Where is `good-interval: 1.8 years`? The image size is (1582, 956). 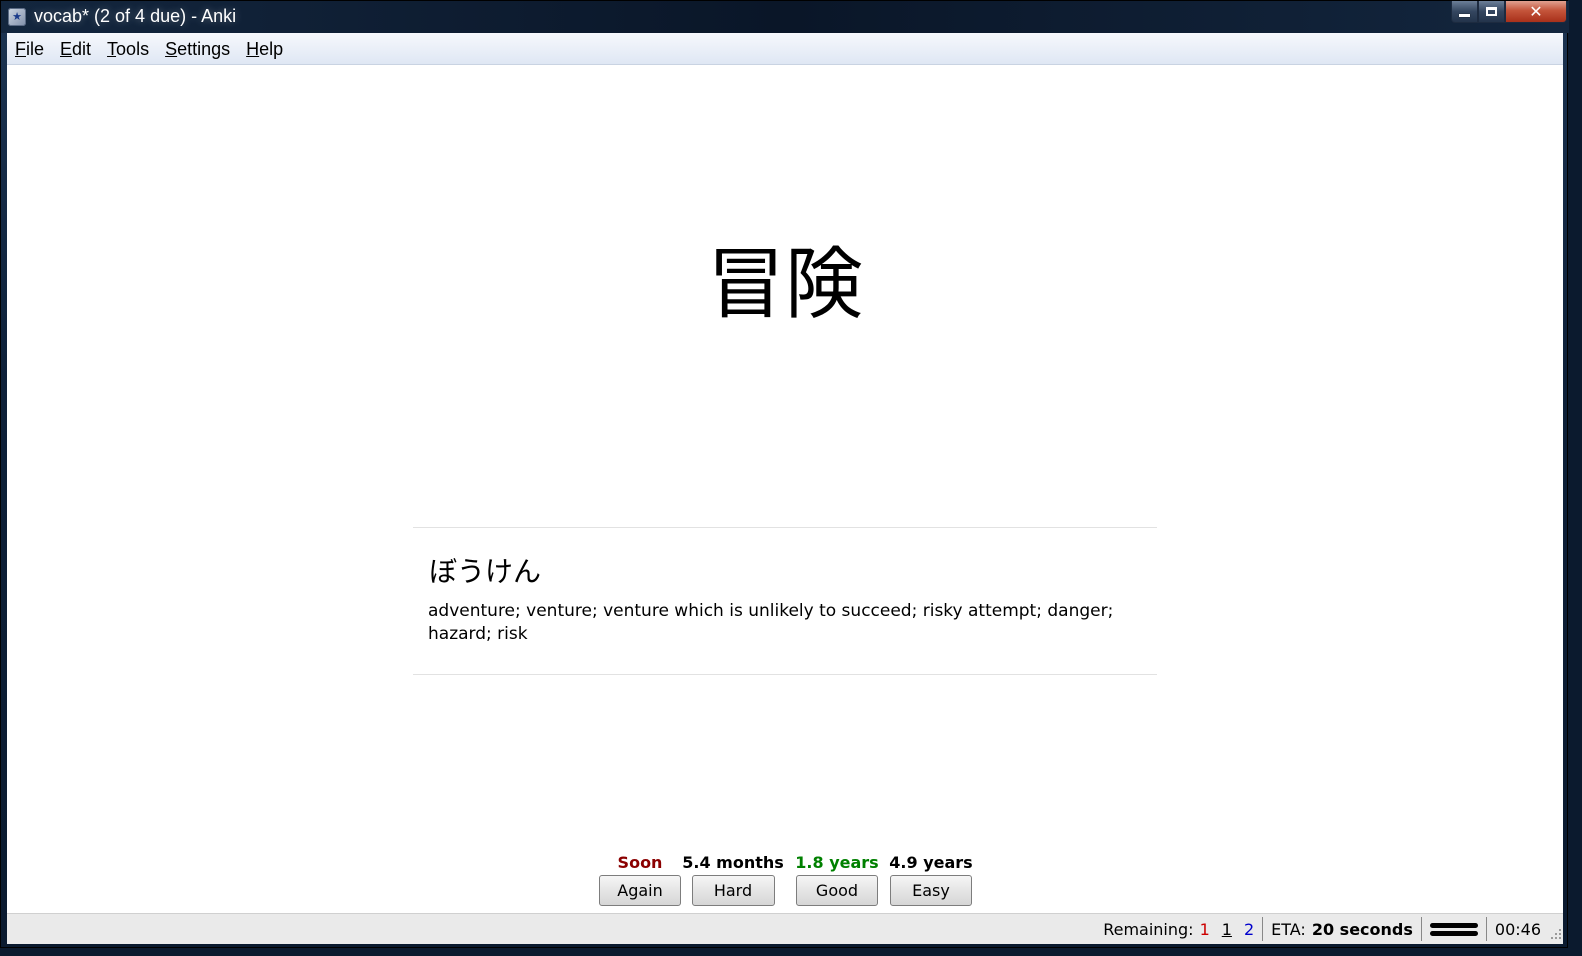
good-interval: 1.8 years is located at coordinates (837, 862).